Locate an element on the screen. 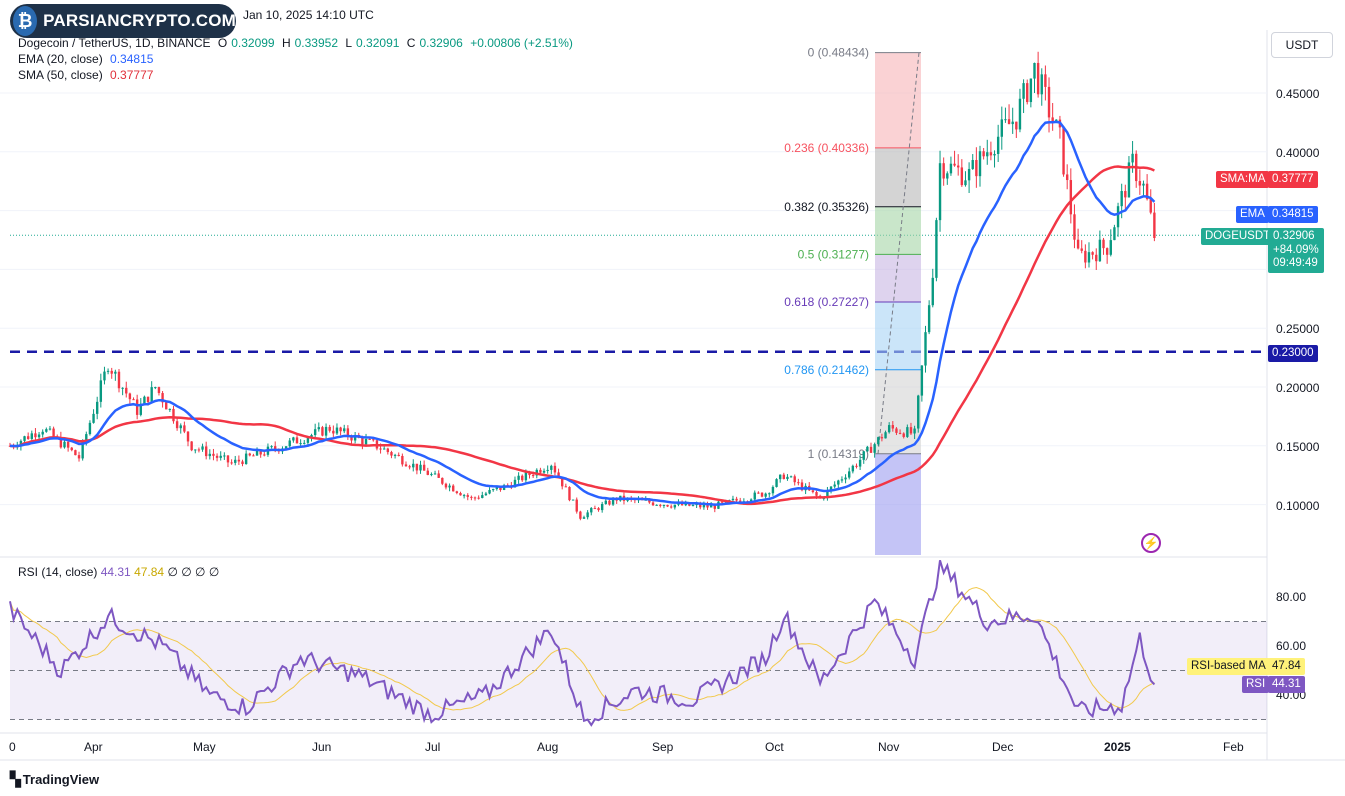 The image size is (1345, 796). tradingview-logo-icon: ▚ is located at coordinates (15, 779).